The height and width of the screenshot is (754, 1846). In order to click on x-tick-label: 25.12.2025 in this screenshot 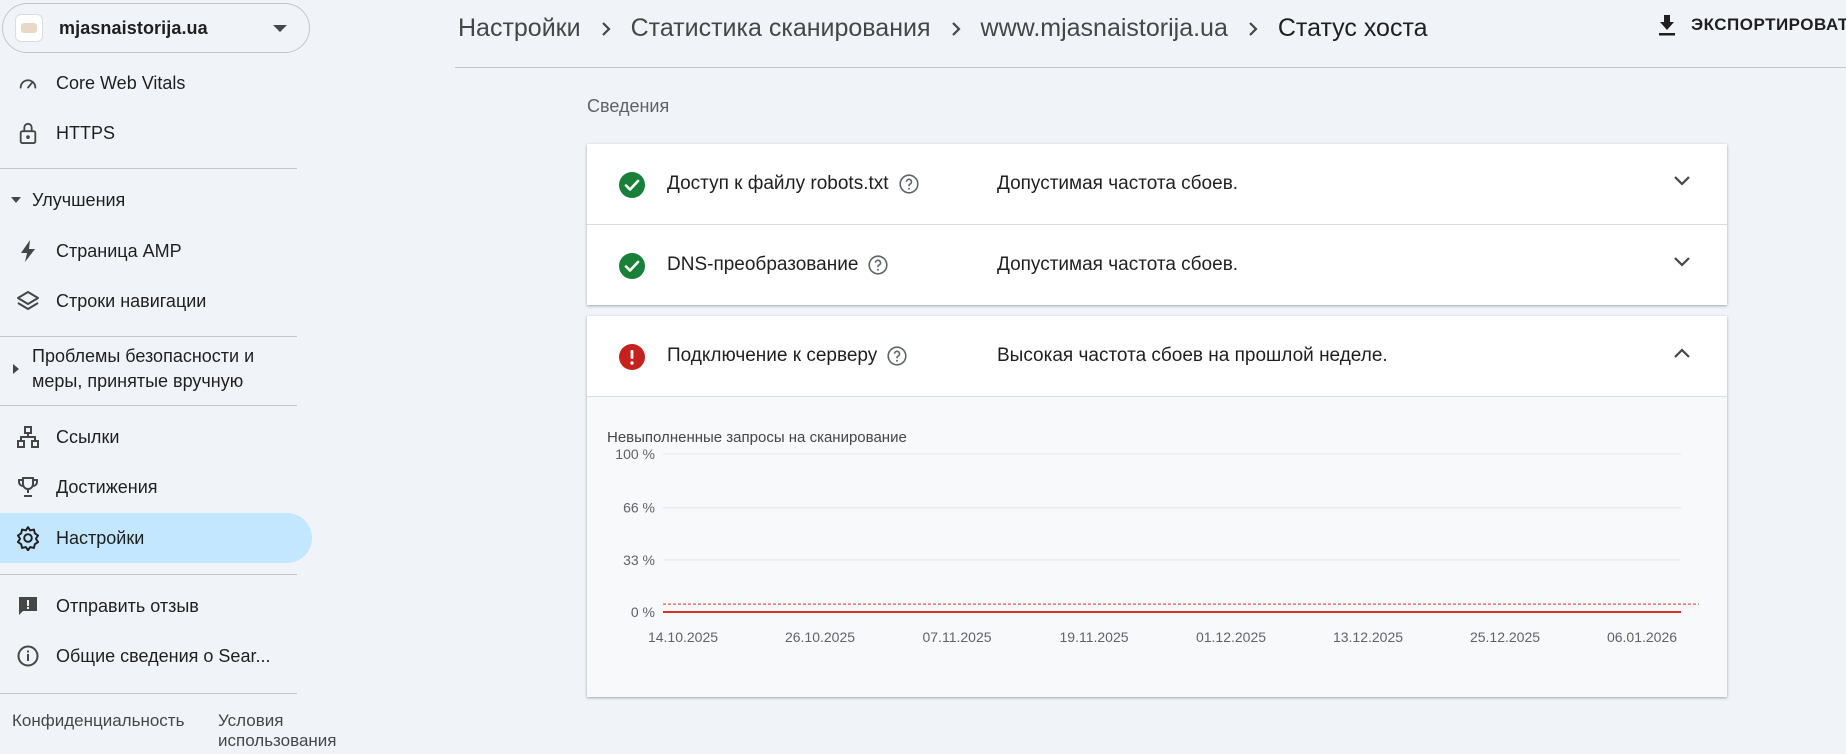, I will do `click(1505, 637)`.